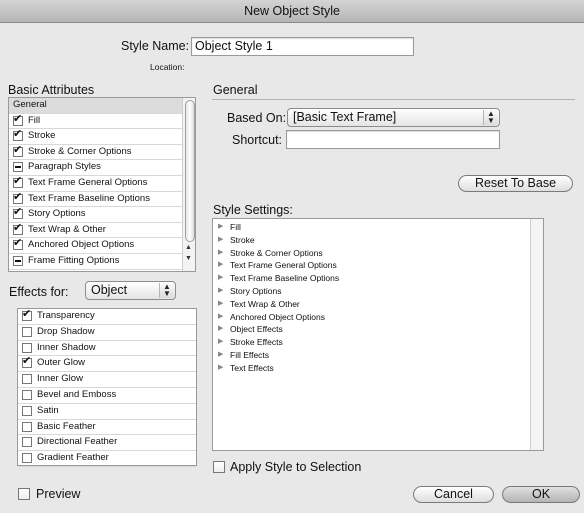 This screenshot has width=584, height=513. What do you see at coordinates (276, 265) in the screenshot?
I see `style-setting-item: ▶ Text Frame General Options` at bounding box center [276, 265].